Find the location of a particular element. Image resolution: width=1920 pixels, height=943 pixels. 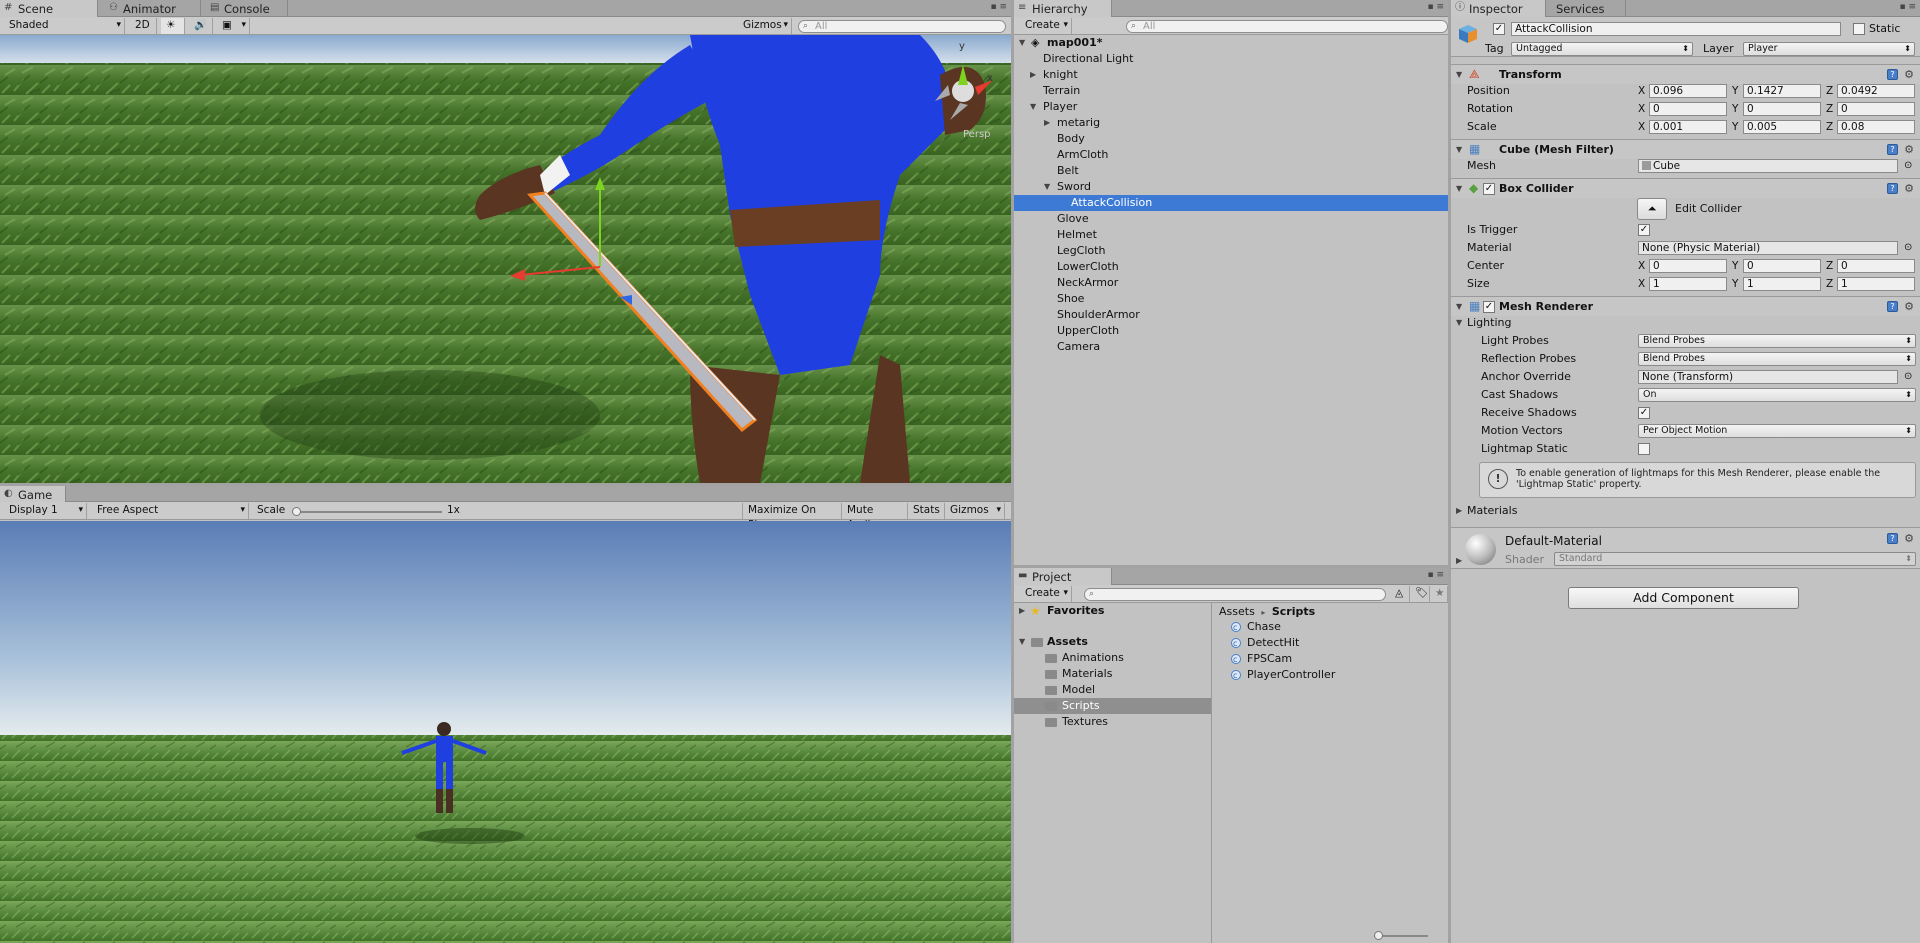

tab-console: ▤ Console is located at coordinates (247, 8).